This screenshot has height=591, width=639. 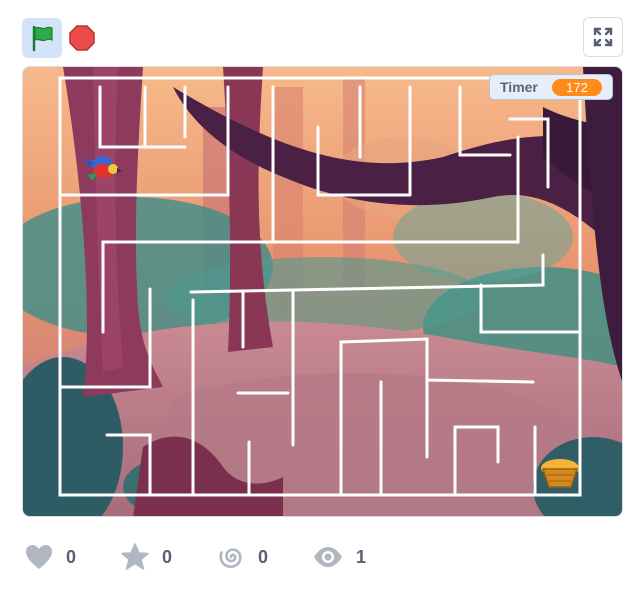 What do you see at coordinates (361, 556) in the screenshot?
I see `views-count: 1` at bounding box center [361, 556].